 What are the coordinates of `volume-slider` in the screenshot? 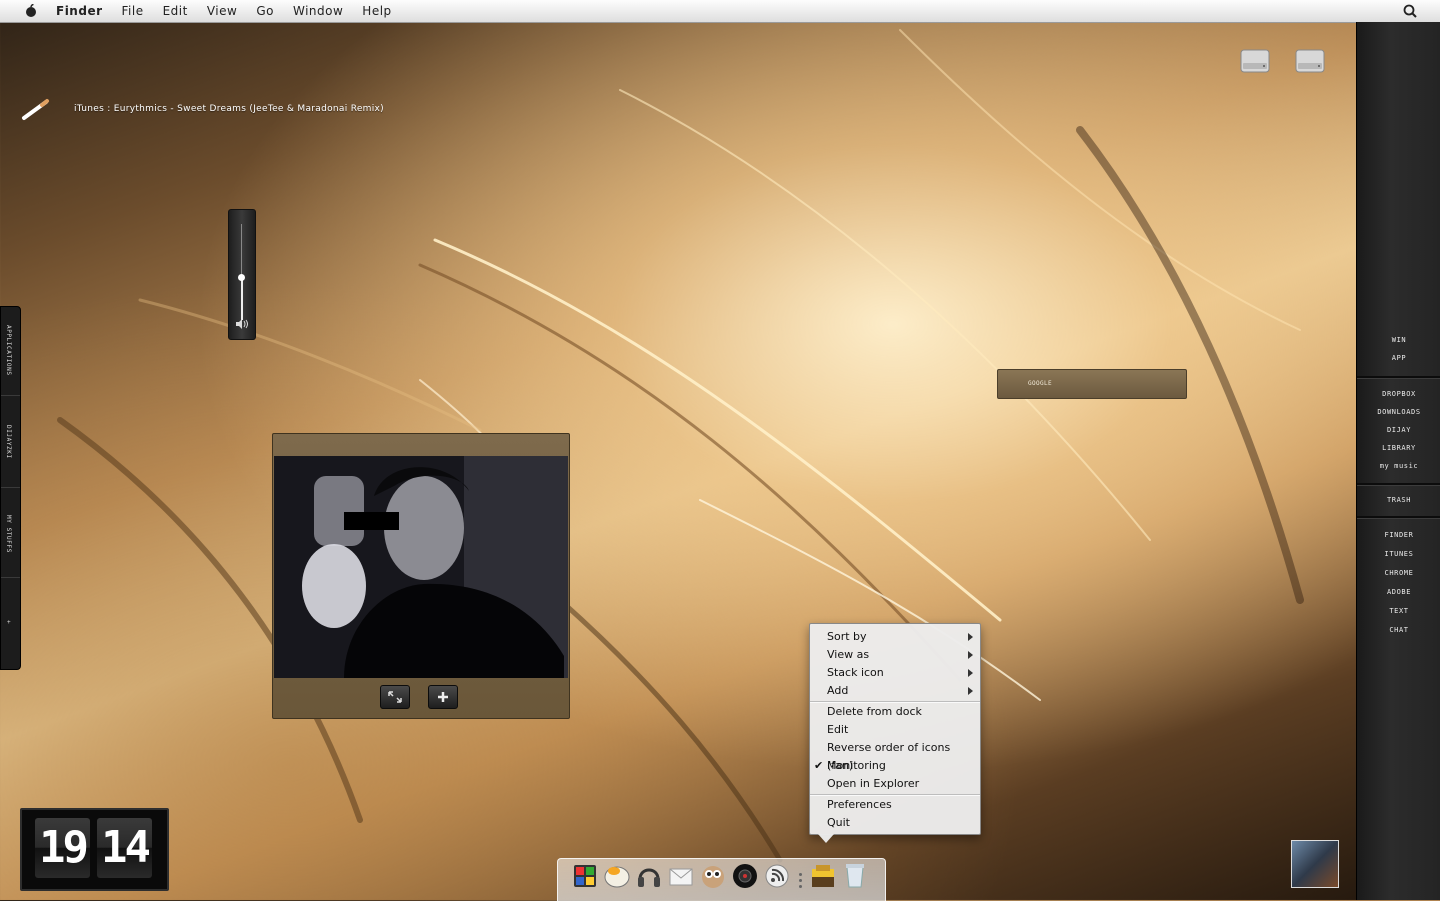 It's located at (242, 274).